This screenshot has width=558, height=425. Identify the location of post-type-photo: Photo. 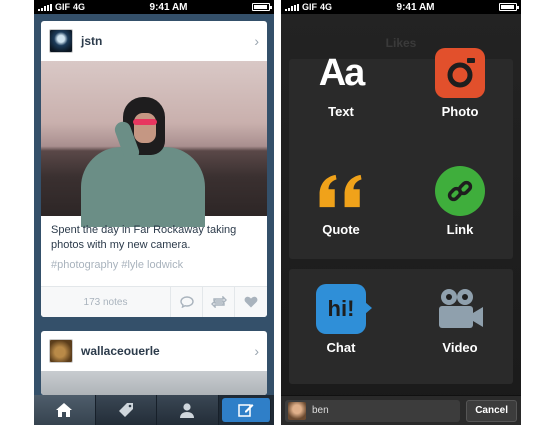
(460, 83).